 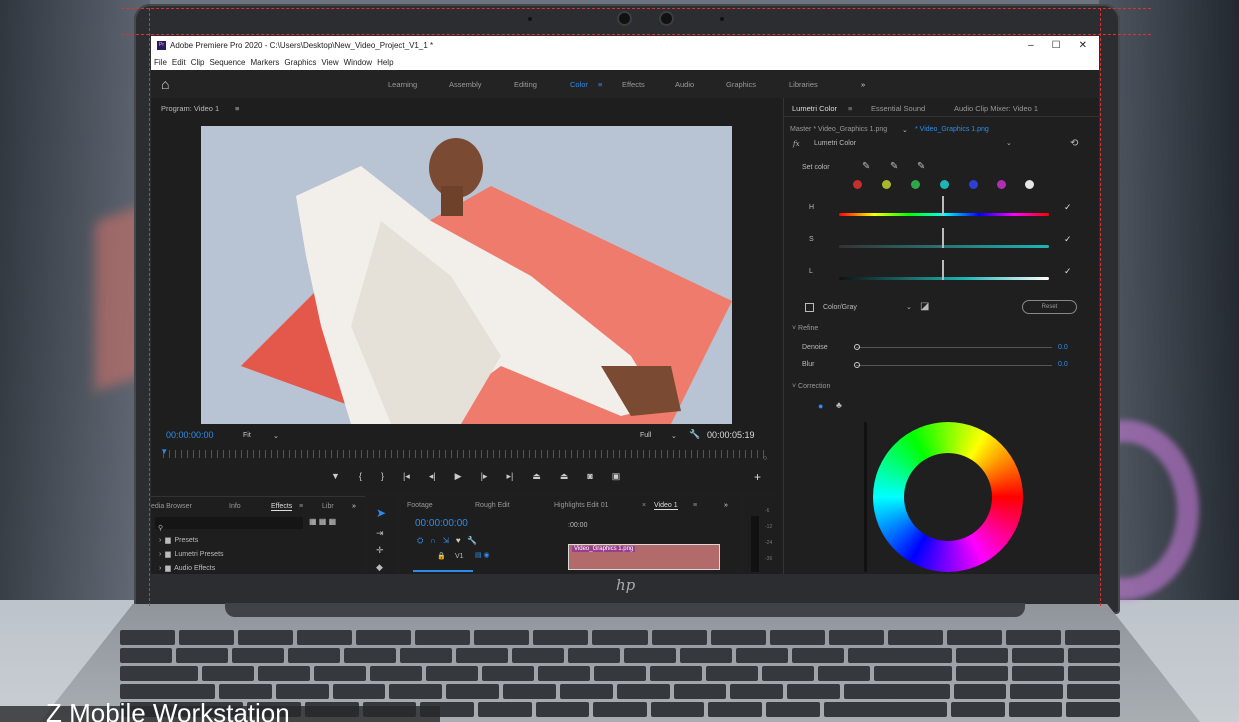 What do you see at coordinates (581, 505) in the screenshot?
I see `tab-highlights-edit: Highlights Edit 01` at bounding box center [581, 505].